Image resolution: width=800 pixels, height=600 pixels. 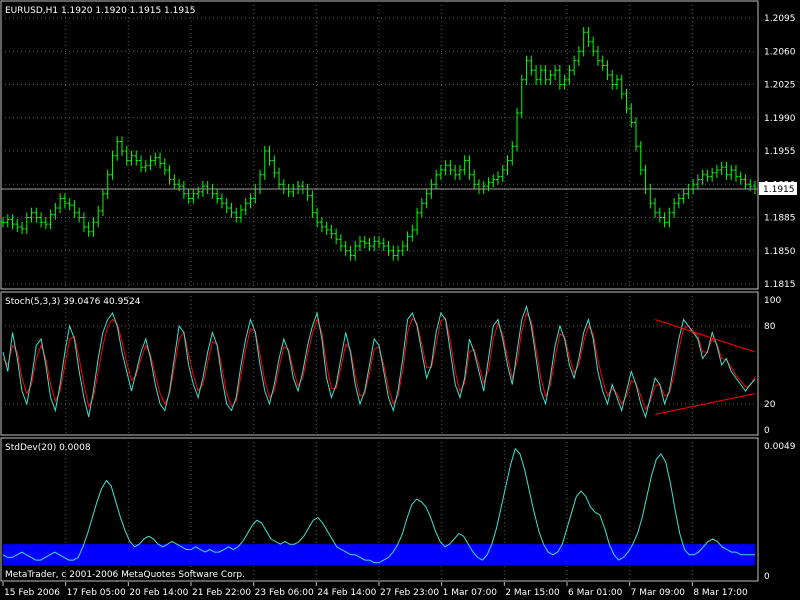 I want to click on time-tick-label: 27 Feb 23:00, so click(x=409, y=593).